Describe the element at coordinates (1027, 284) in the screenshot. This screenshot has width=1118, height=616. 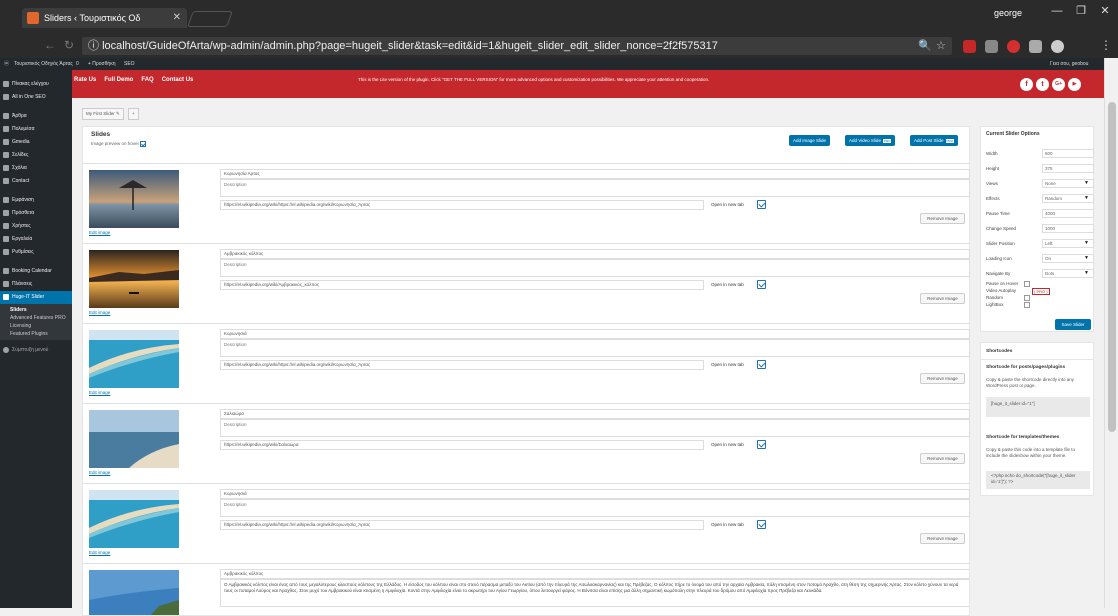
I see `pause-hover-checkbox` at that location.